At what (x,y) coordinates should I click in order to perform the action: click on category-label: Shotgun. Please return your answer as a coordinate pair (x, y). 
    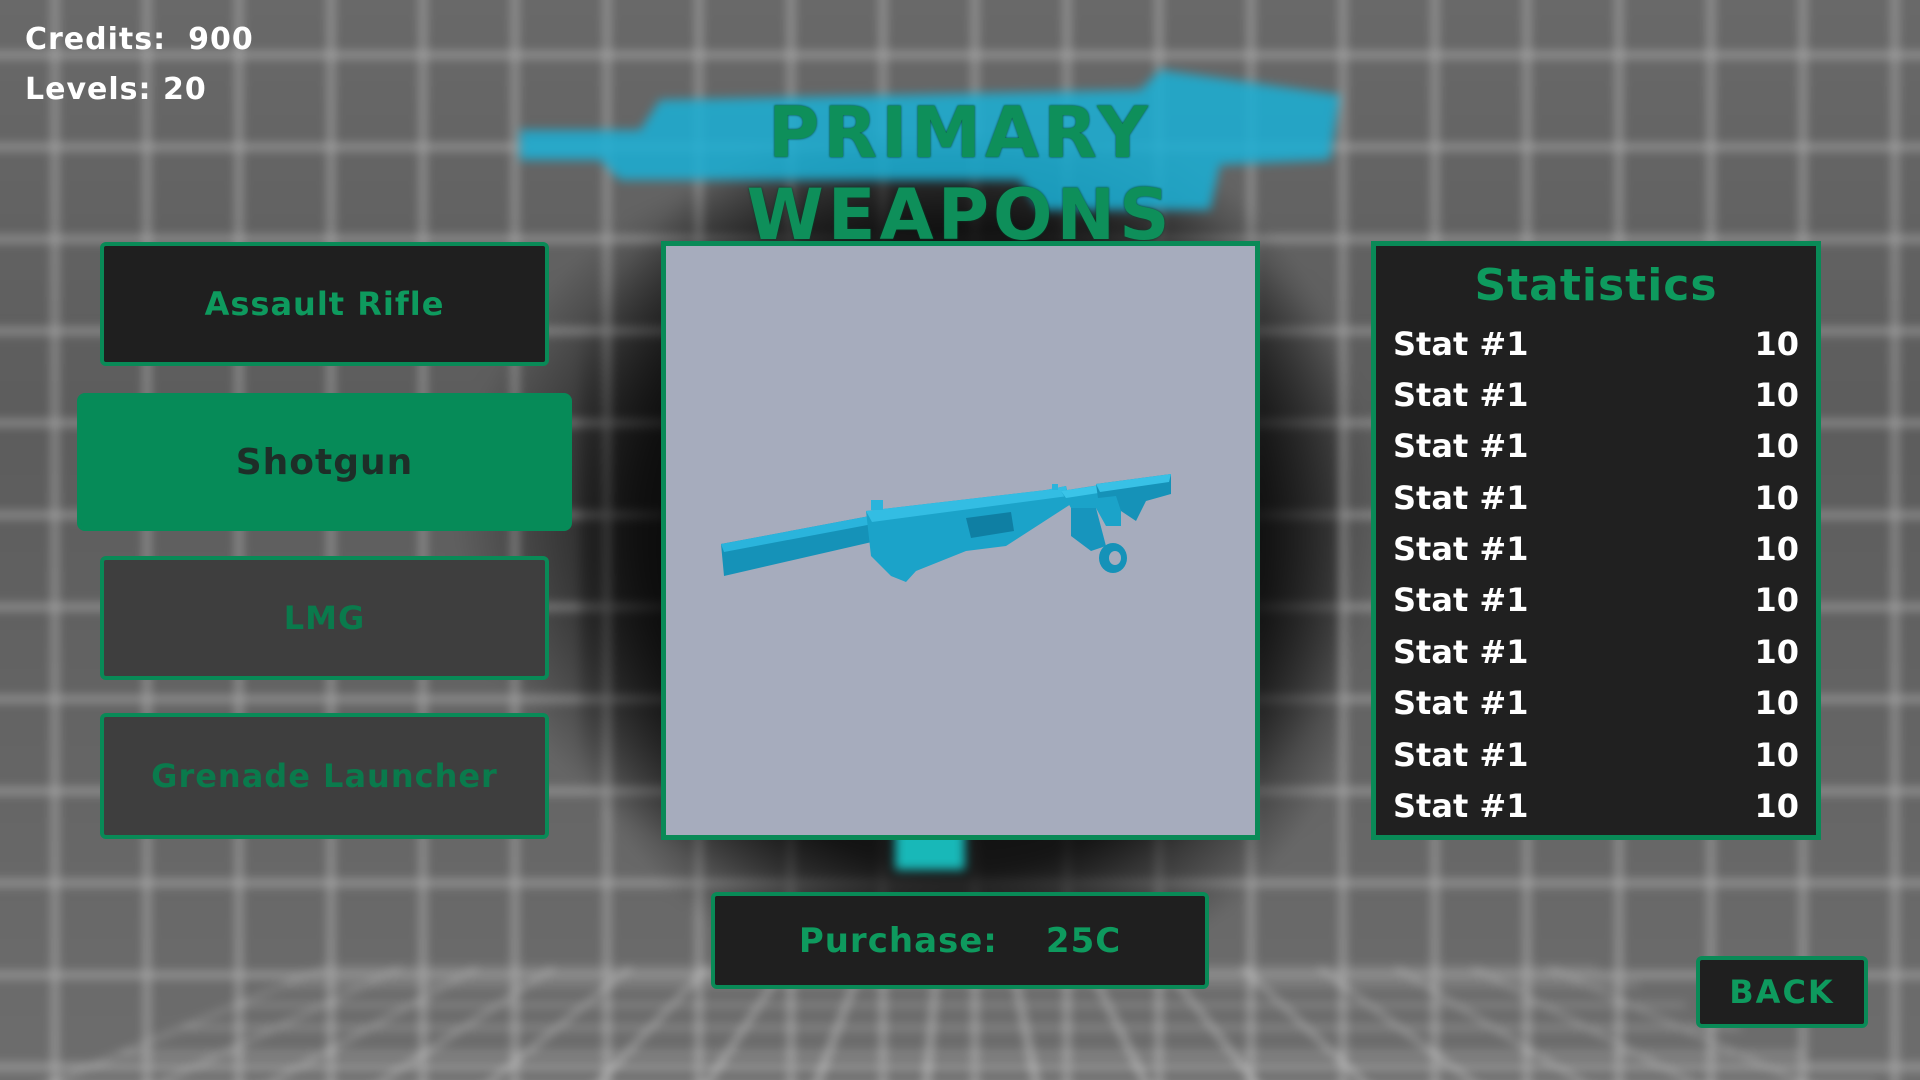
    Looking at the image, I should click on (324, 462).